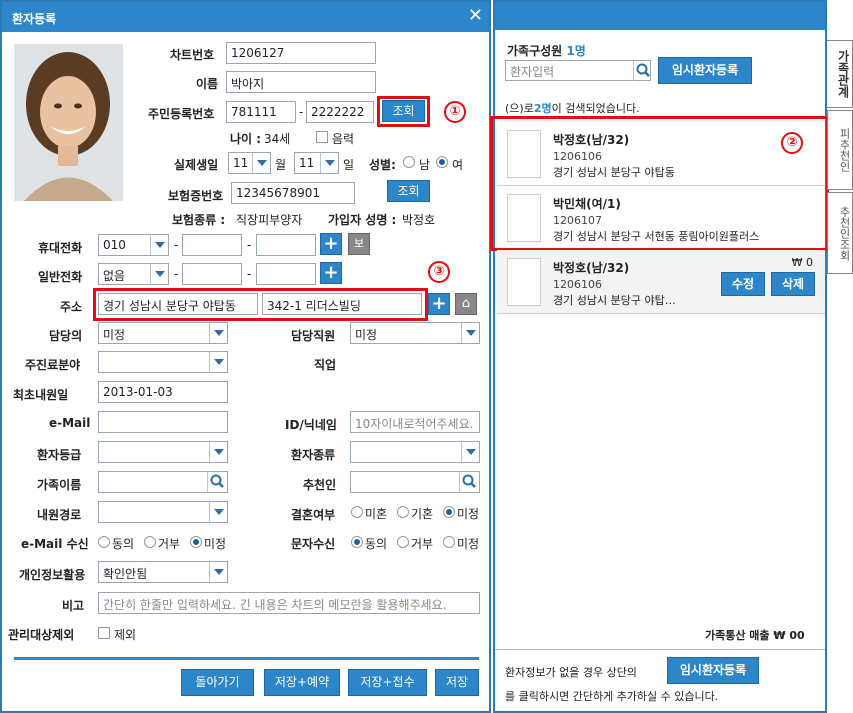 The width and height of the screenshot is (853, 713). What do you see at coordinates (261, 112) in the screenshot?
I see `rrn-front-field: 781111` at bounding box center [261, 112].